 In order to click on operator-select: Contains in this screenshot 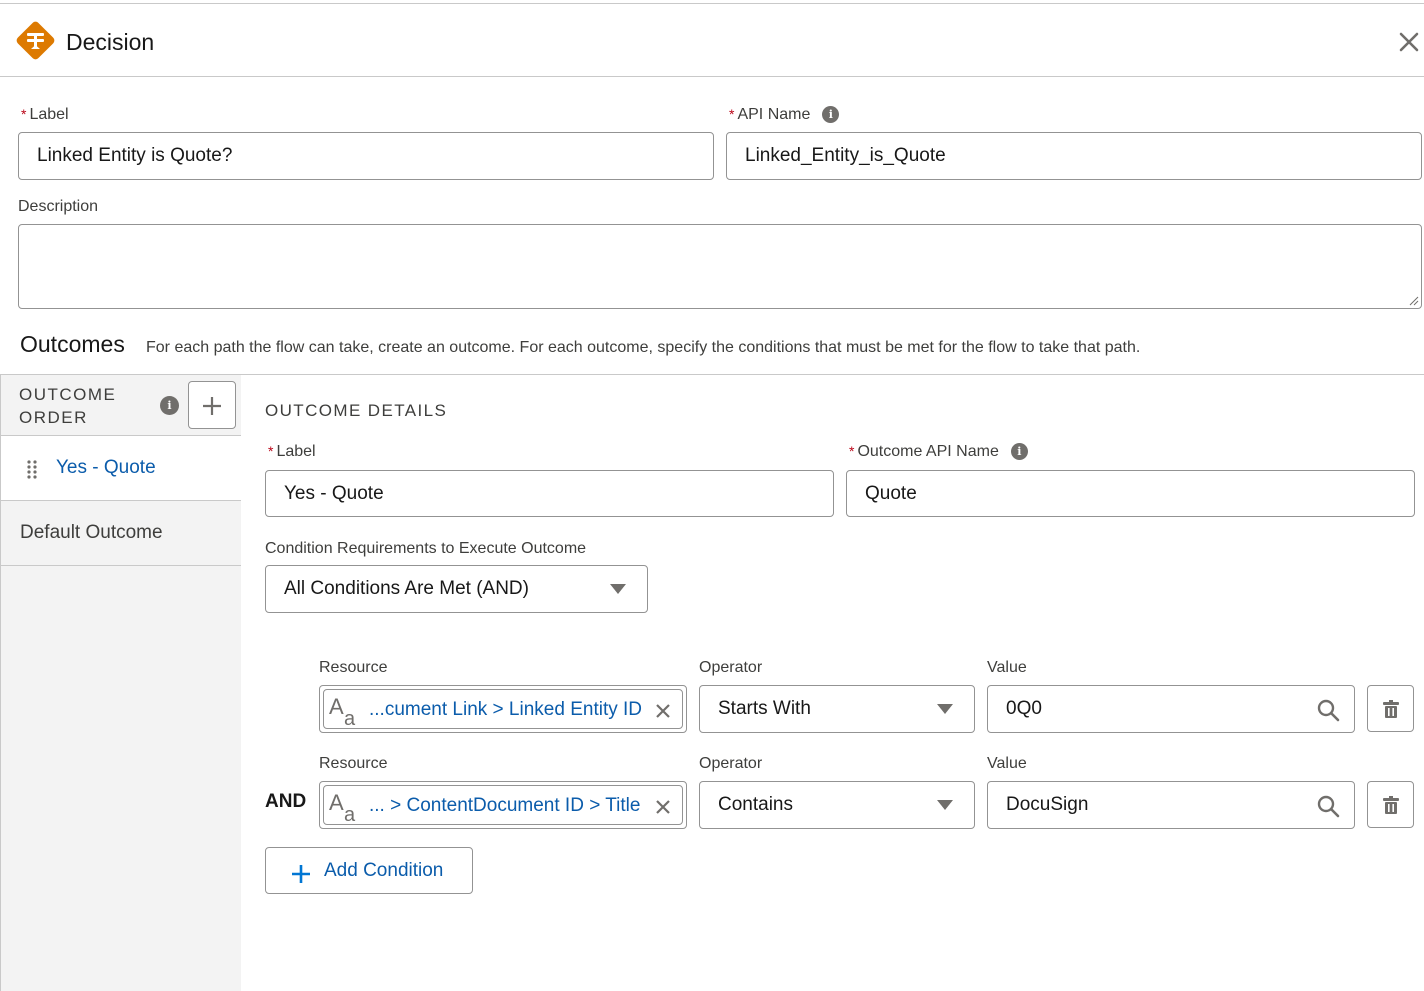, I will do `click(837, 805)`.